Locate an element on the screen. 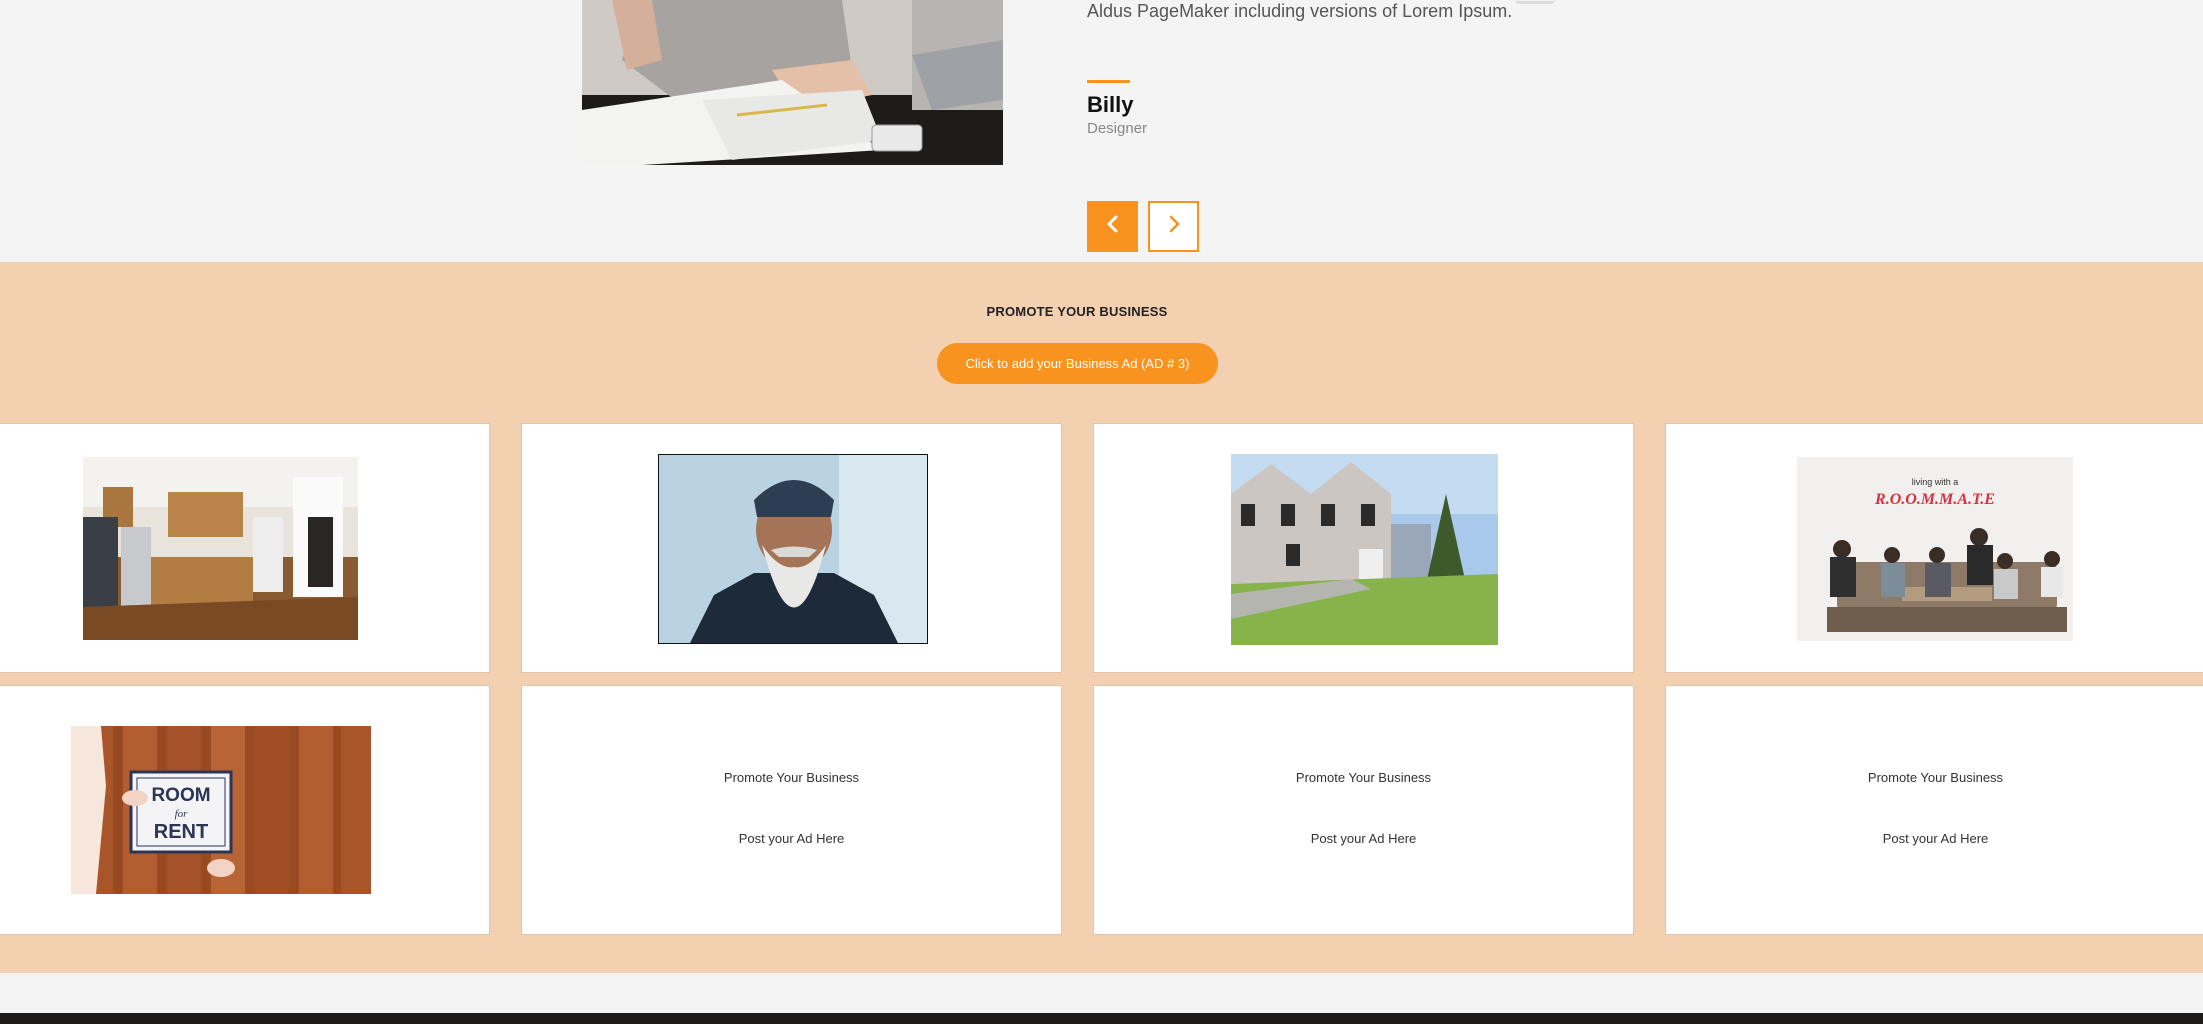  footer-edge is located at coordinates (1101, 1018).